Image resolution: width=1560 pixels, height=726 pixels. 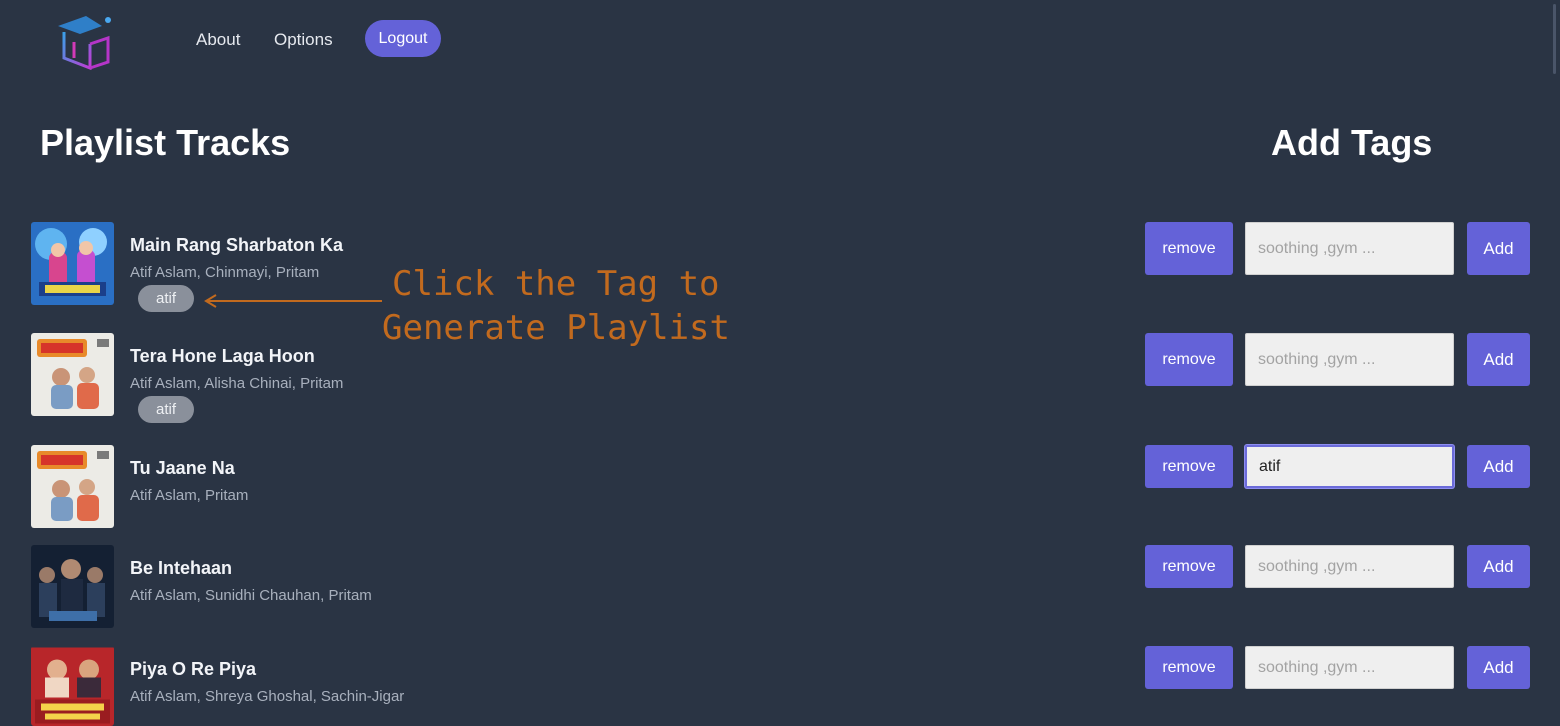 What do you see at coordinates (218, 40) in the screenshot?
I see `nav-about-link: About` at bounding box center [218, 40].